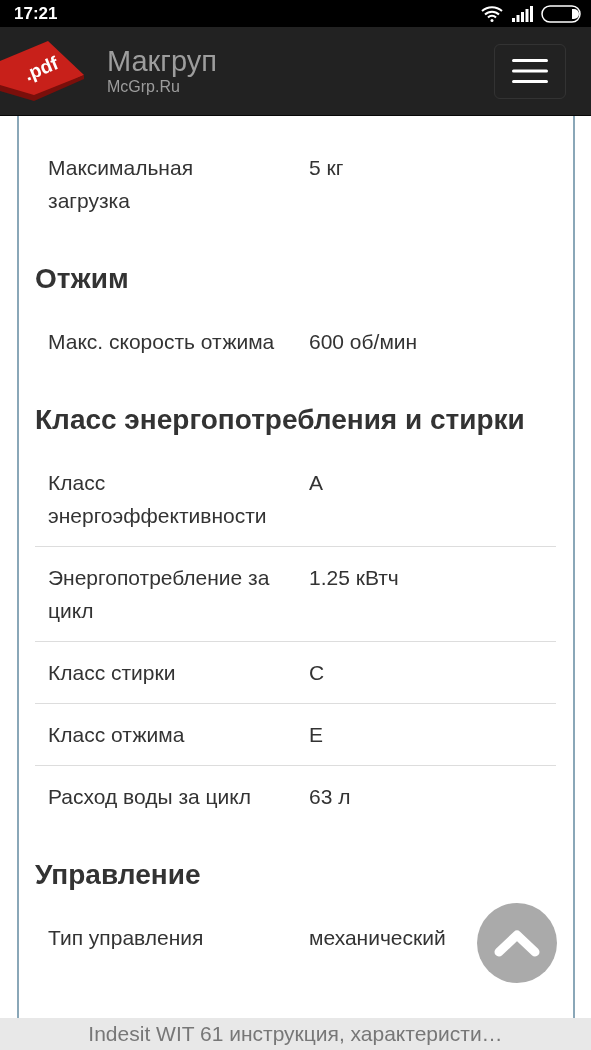 The height and width of the screenshot is (1050, 591). I want to click on spec-label: Максимальная загрузка, so click(121, 184).